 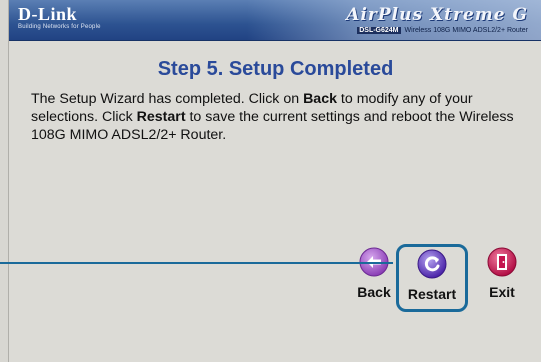 What do you see at coordinates (59, 17) in the screenshot?
I see `dlink-logo: D-Link Building Networks for People` at bounding box center [59, 17].